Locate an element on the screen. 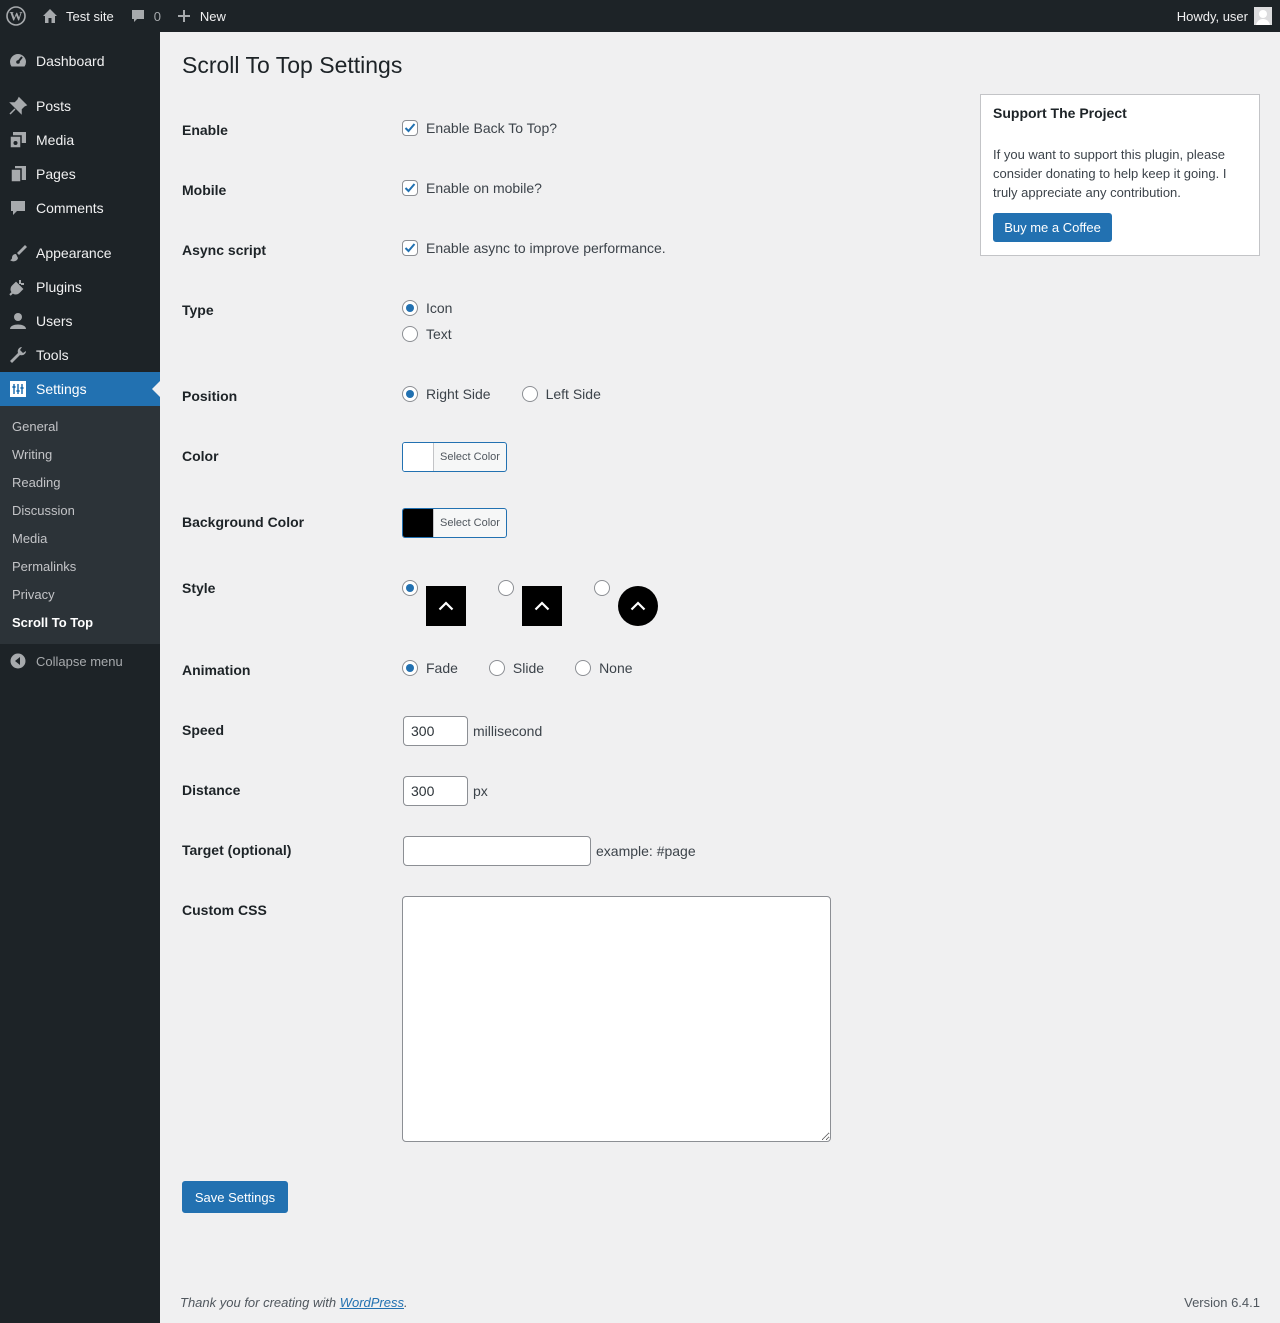  animation-option-fade: Fade is located at coordinates (430, 668).